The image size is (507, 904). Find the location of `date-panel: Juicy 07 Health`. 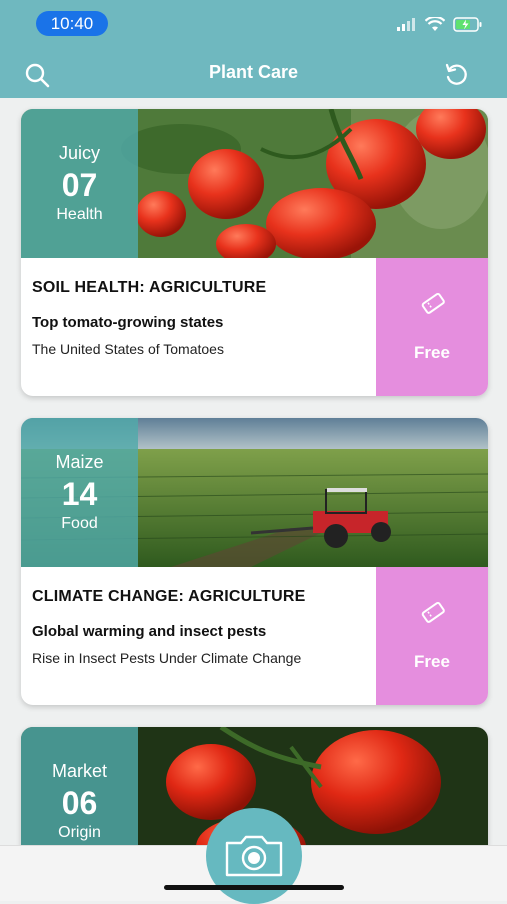

date-panel: Juicy 07 Health is located at coordinates (79, 183).